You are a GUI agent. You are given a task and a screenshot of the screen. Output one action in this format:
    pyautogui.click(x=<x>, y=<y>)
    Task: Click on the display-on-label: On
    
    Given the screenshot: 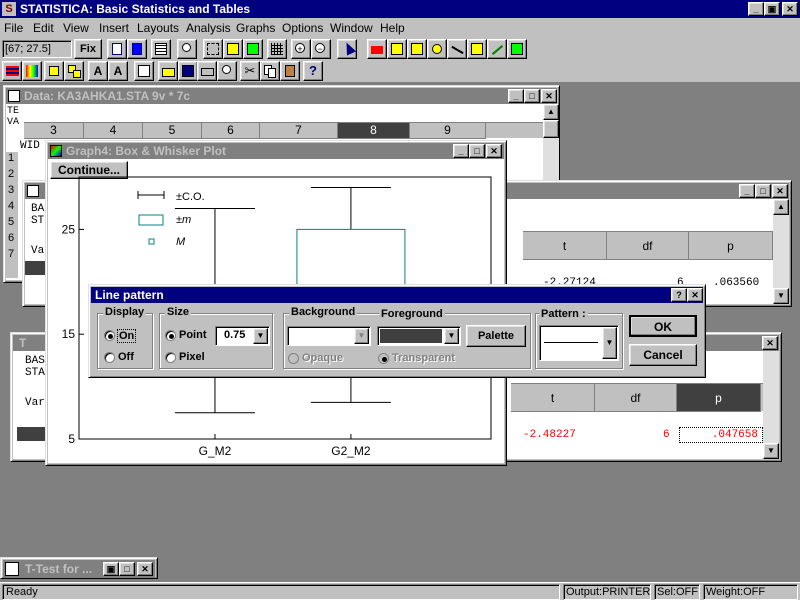 What is the action you would take?
    pyautogui.click(x=127, y=336)
    